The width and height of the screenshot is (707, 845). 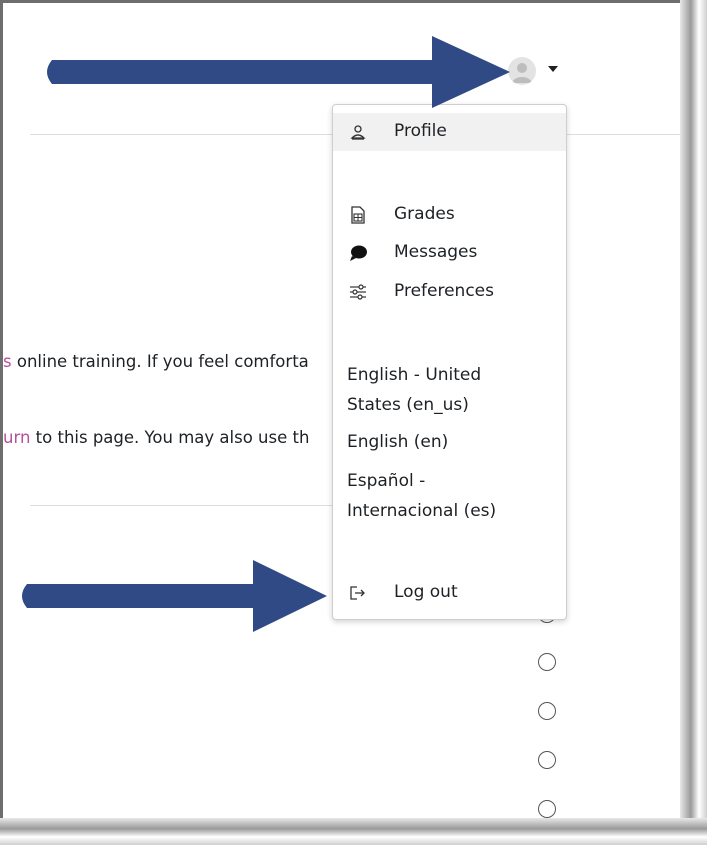 I want to click on page-text-line-2-body: to this page. You may also use th, so click(x=170, y=437).